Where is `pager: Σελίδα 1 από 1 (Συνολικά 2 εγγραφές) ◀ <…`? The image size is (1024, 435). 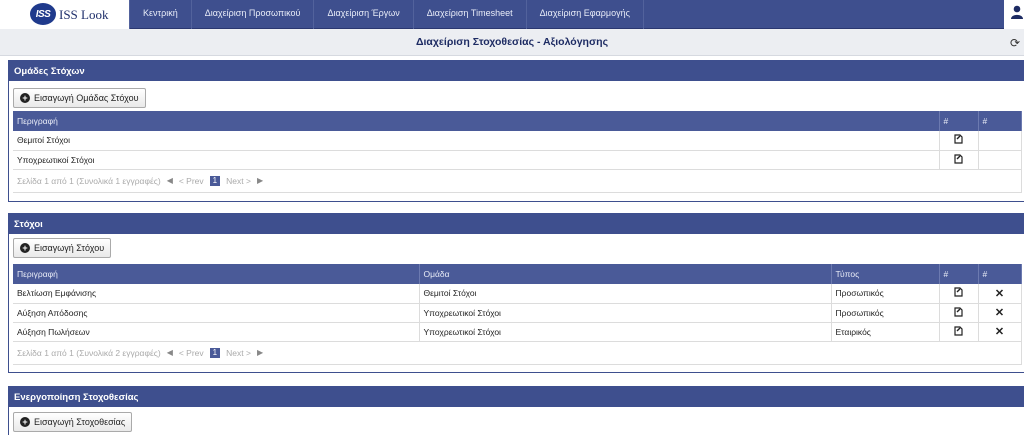
pager: Σελίδα 1 από 1 (Συνολικά 2 εγγραφές) ◀ <… is located at coordinates (517, 353).